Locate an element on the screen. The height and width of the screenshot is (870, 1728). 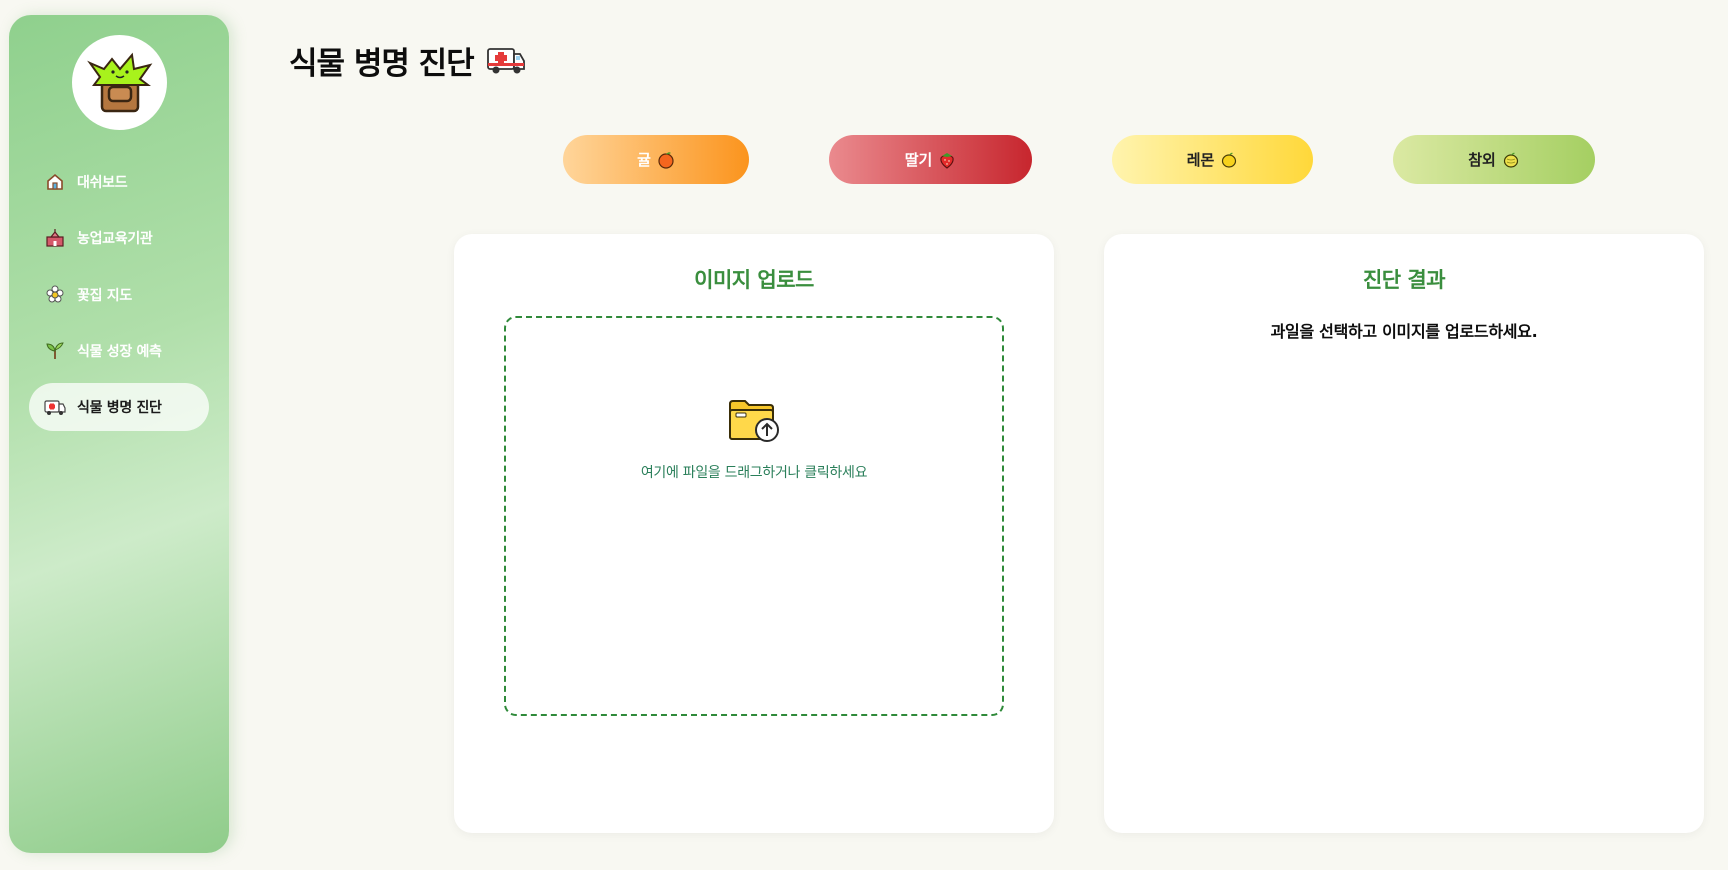
sidebar-item-education: 농업교육기관 is located at coordinates (119, 238).